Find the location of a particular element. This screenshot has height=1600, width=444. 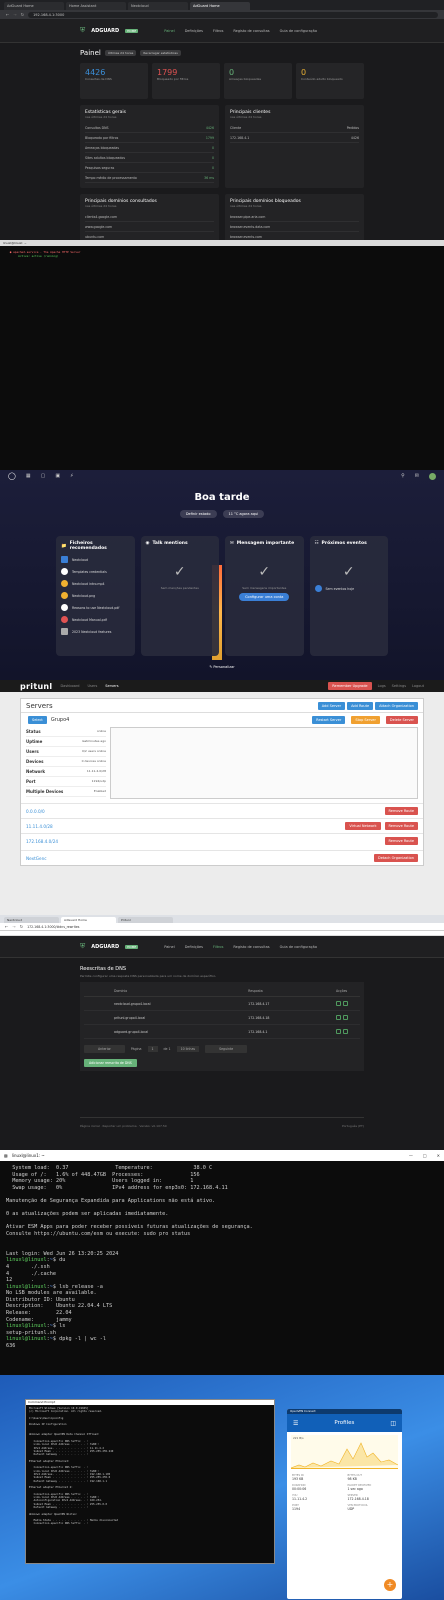

event-item: Sem eventos hoje is located at coordinates (349, 588).